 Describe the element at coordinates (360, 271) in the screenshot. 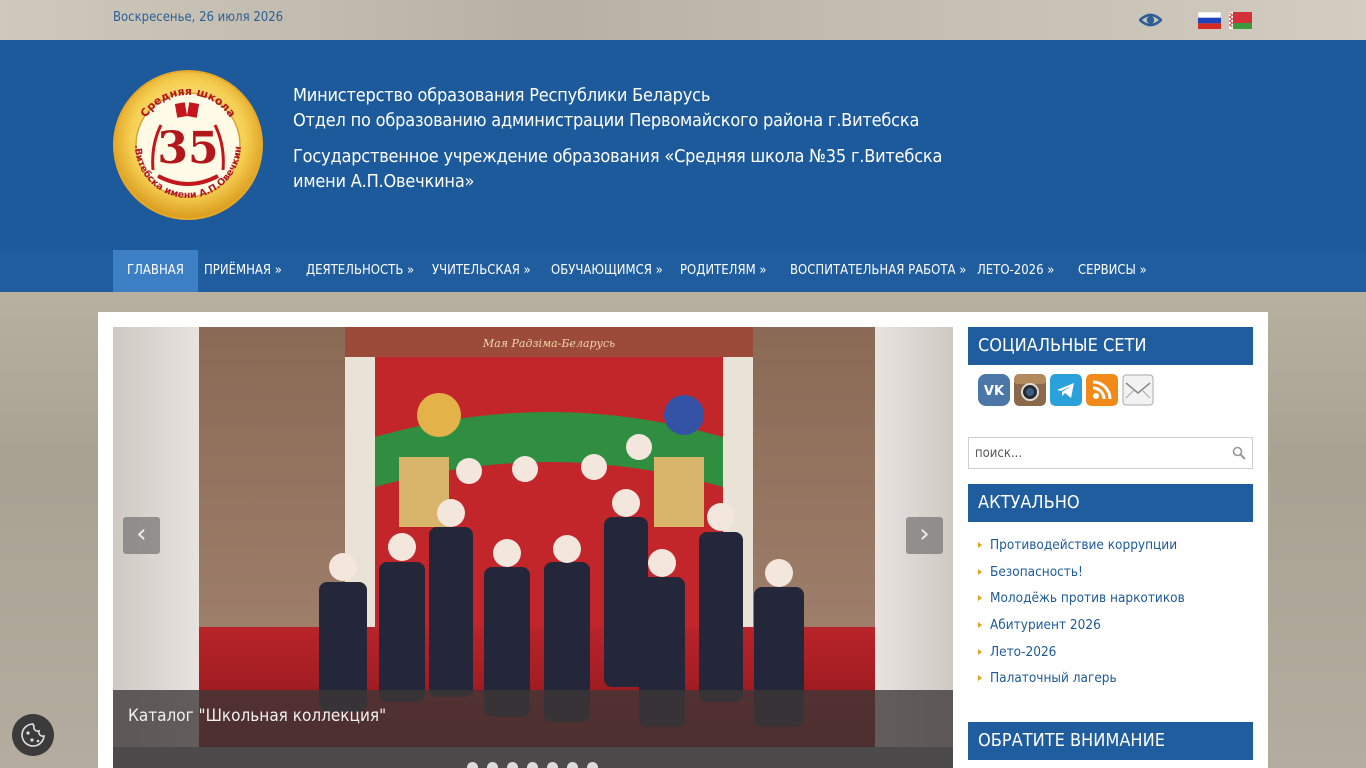

I see `nav-item-activity: Деятельность »` at that location.